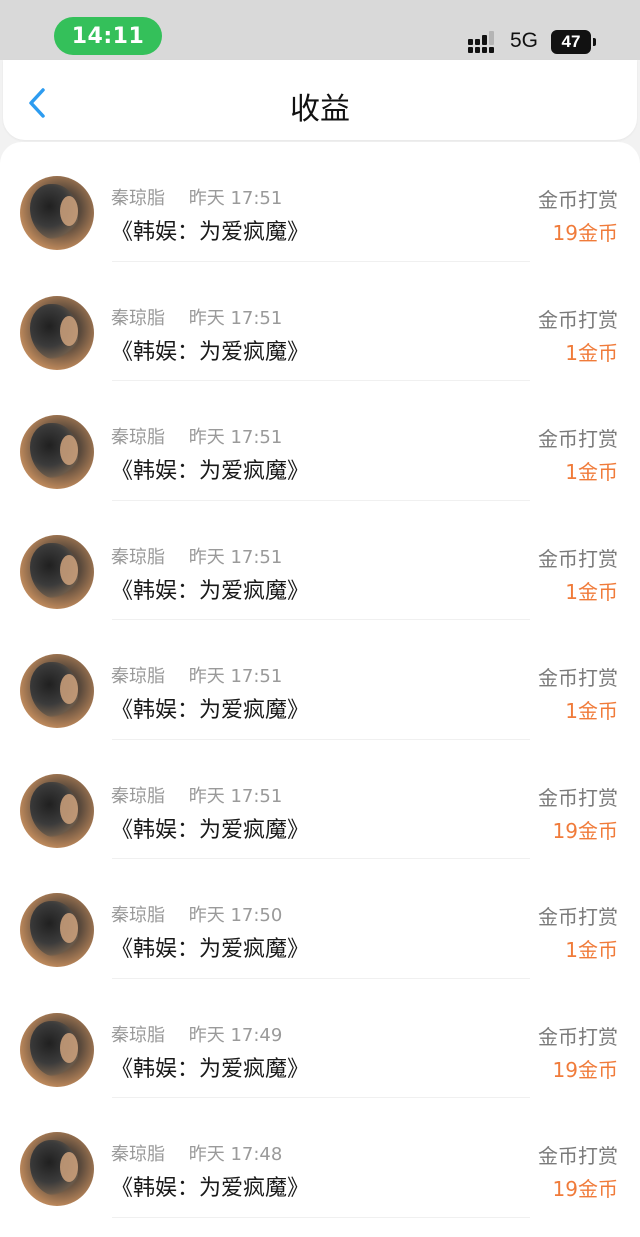 This screenshot has width=640, height=1237. What do you see at coordinates (235, 915) in the screenshot?
I see `record-time: 昨天 17:50` at bounding box center [235, 915].